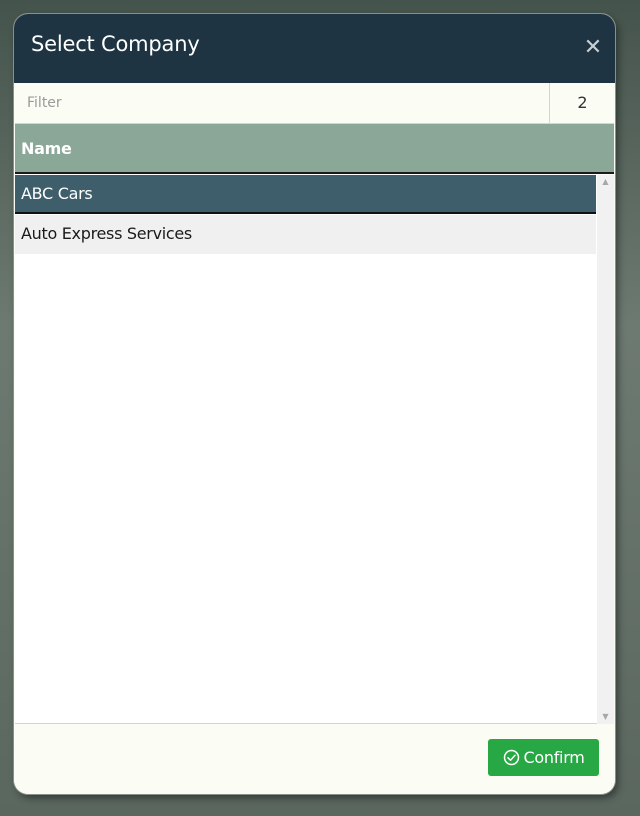  Describe the element at coordinates (582, 102) in the screenshot. I see `result-count: 2` at that location.